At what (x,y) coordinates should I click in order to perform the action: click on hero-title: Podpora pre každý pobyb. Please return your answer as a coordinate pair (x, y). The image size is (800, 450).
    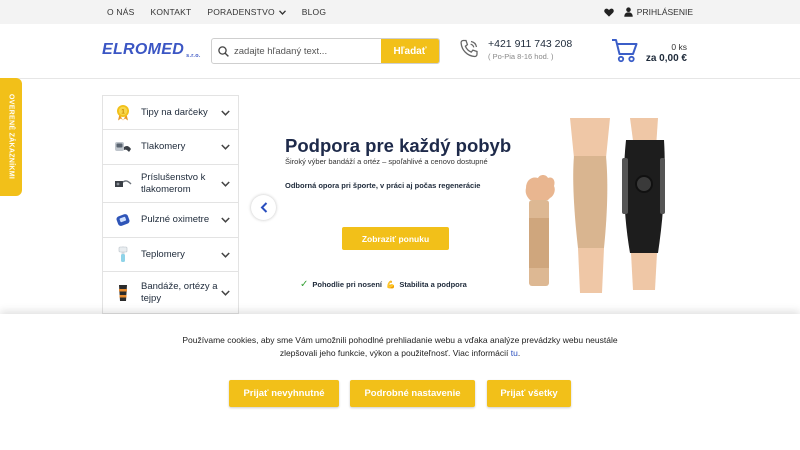
    Looking at the image, I should click on (398, 145).